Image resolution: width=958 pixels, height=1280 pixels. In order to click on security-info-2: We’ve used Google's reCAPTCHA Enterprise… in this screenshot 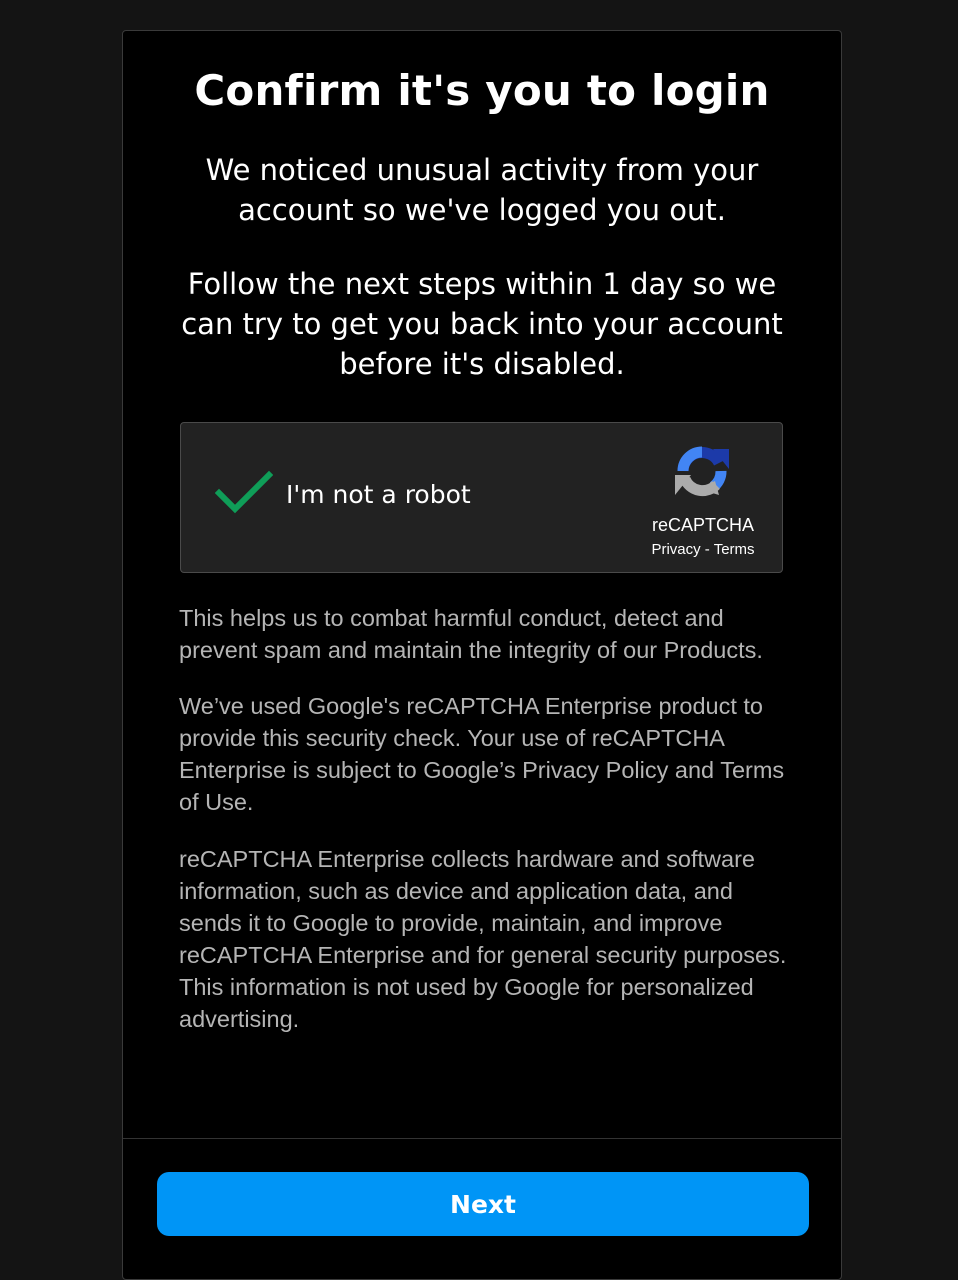, I will do `click(482, 754)`.